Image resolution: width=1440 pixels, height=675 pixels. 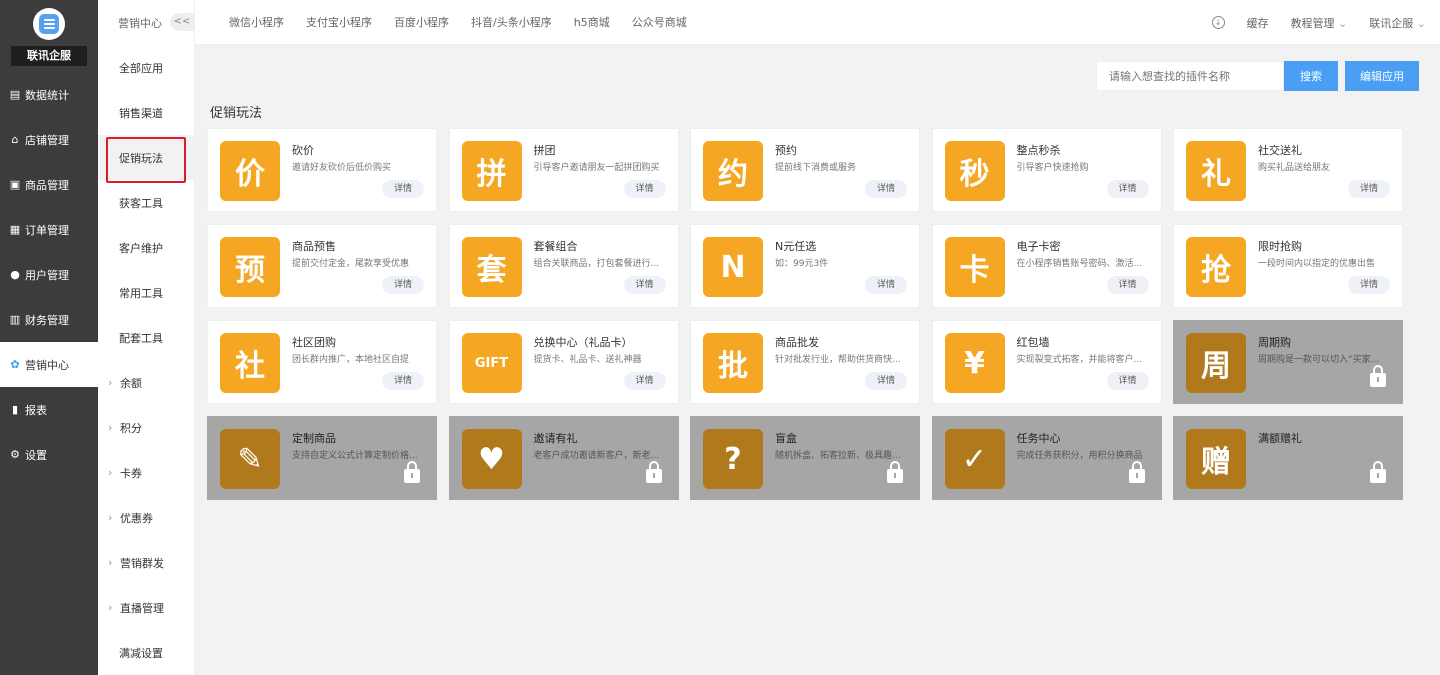 What do you see at coordinates (1190, 76) in the screenshot?
I see `plugin-search-input` at bounding box center [1190, 76].